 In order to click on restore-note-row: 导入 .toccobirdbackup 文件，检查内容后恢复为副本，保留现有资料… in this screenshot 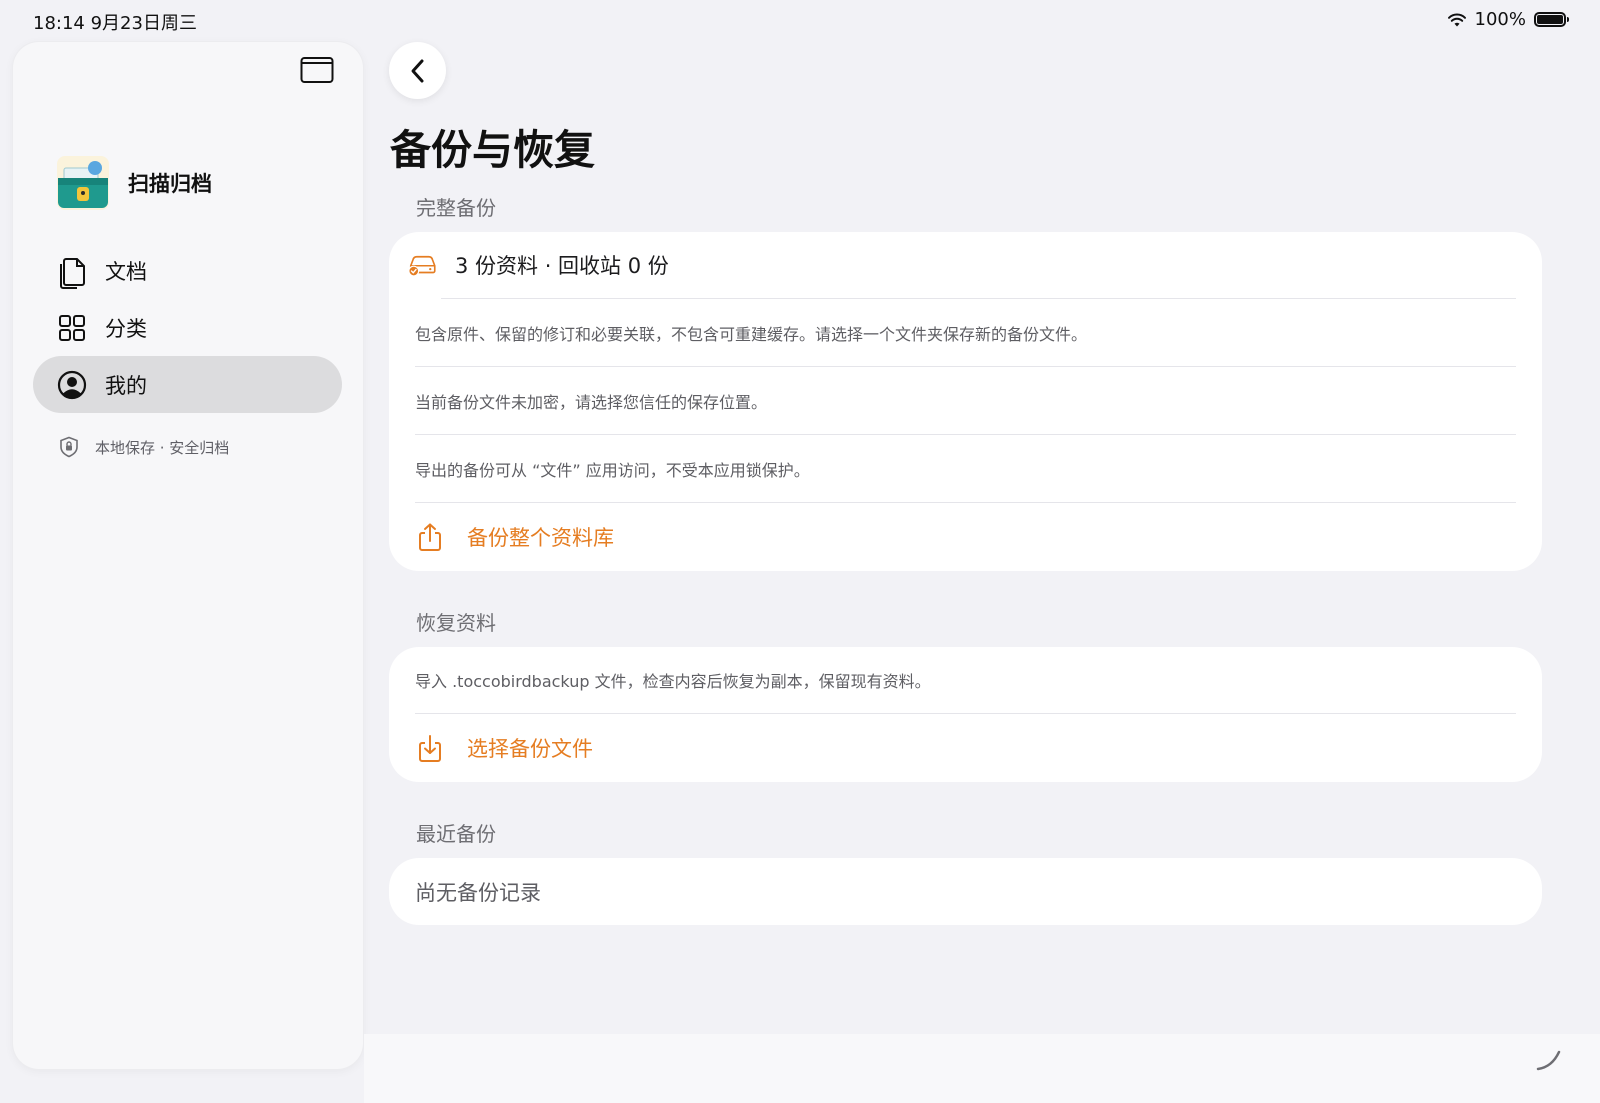, I will do `click(965, 680)`.